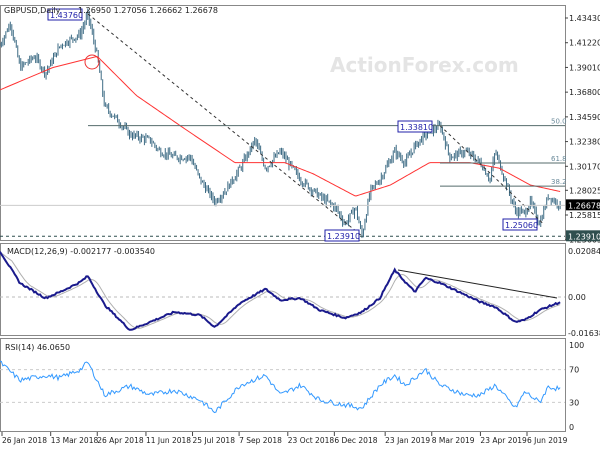 This screenshot has height=450, width=600. Describe the element at coordinates (24, 440) in the screenshot. I see `date-tick-label: 26 Jan 2018` at that location.